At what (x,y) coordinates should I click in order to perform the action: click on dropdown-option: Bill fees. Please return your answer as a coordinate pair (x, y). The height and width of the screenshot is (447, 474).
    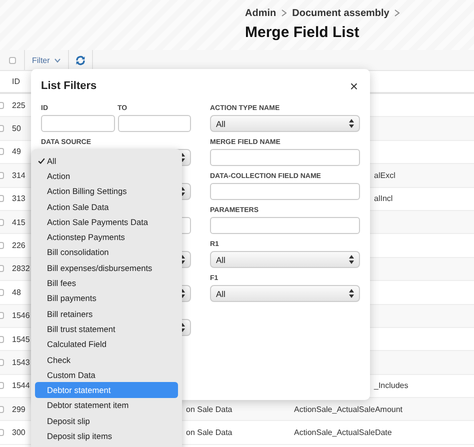
    Looking at the image, I should click on (106, 283).